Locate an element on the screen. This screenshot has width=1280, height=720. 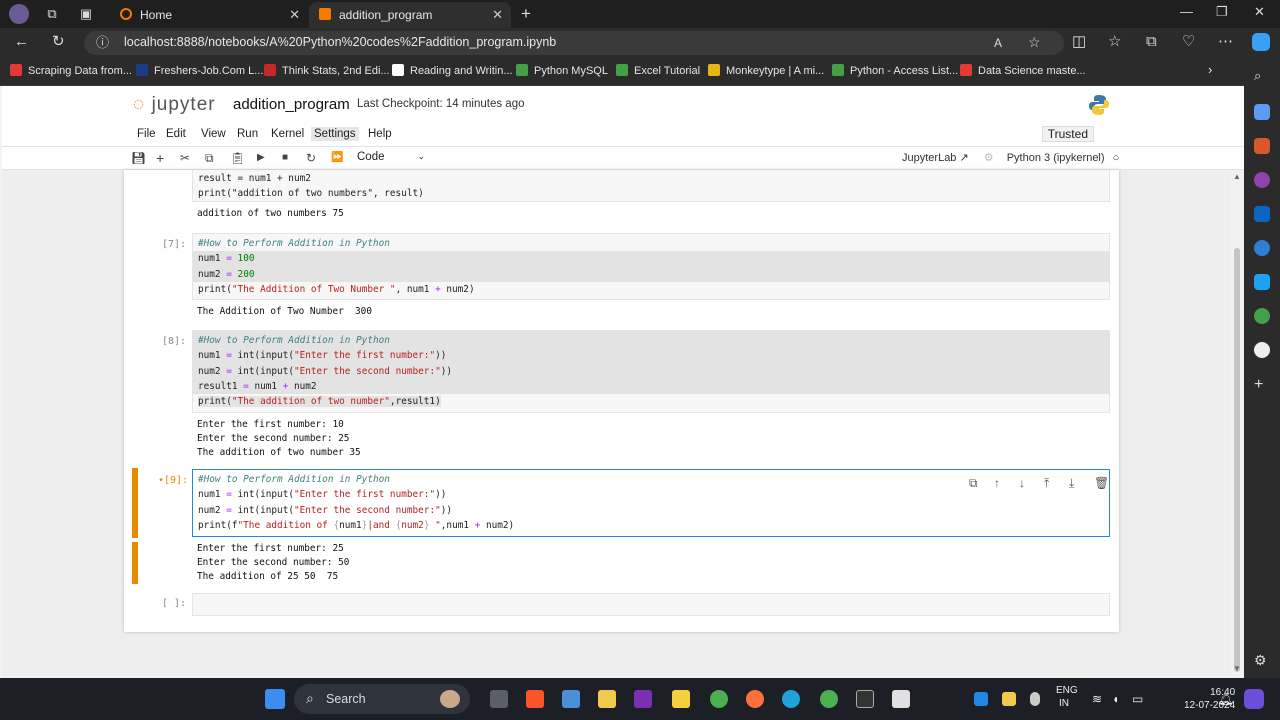
chrome-profile-icon is located at coordinates (829, 699).